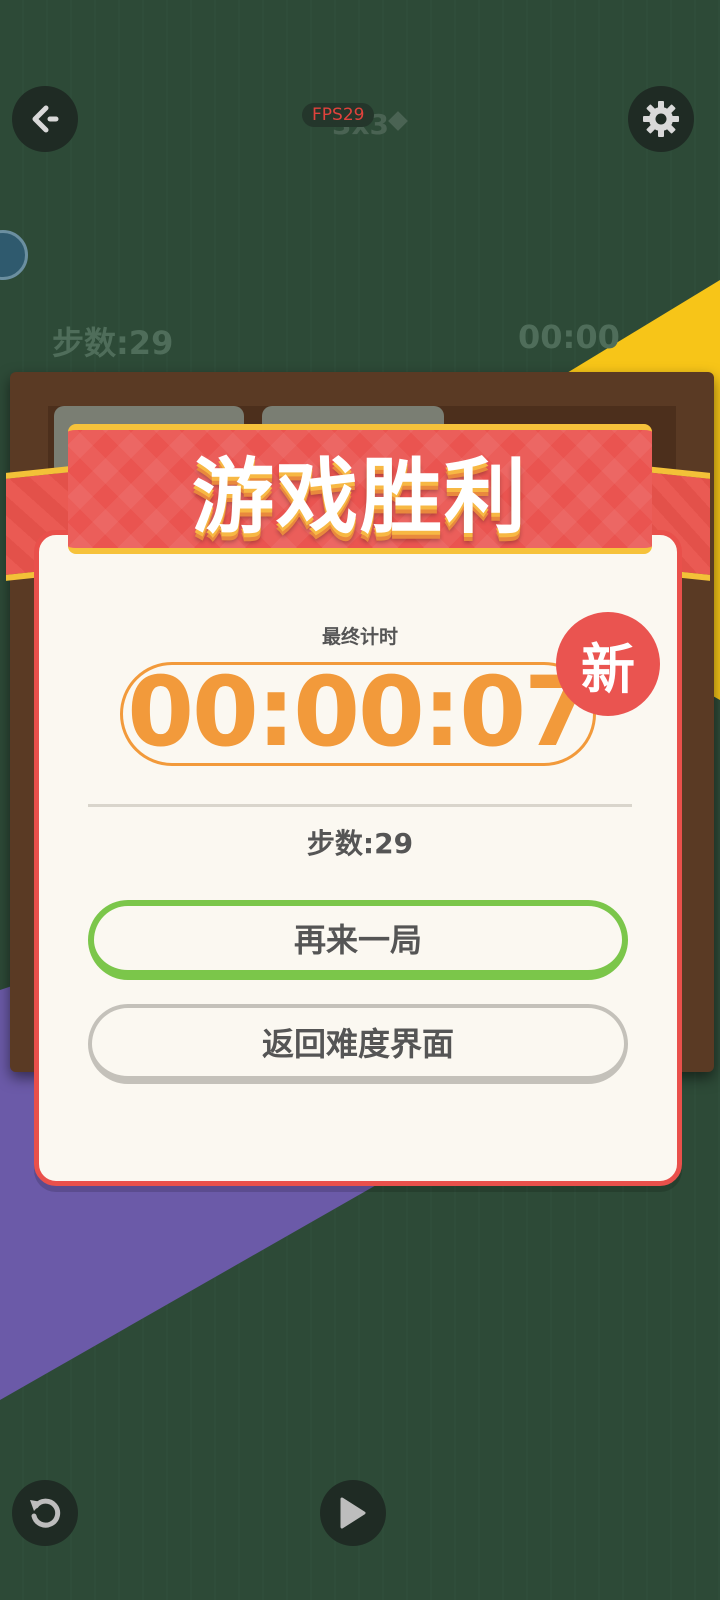 Image resolution: width=720 pixels, height=1600 pixels. What do you see at coordinates (360, 843) in the screenshot?
I see `final-steps: 步数:29` at bounding box center [360, 843].